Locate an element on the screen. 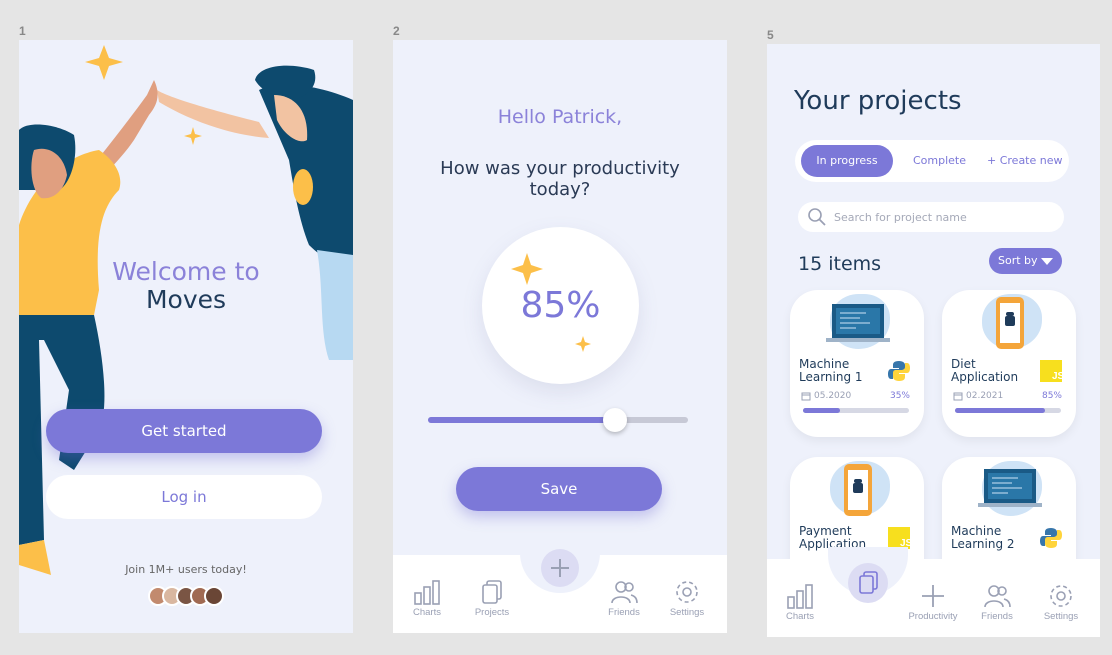 This screenshot has width=1112, height=655. search-bar is located at coordinates (931, 217).